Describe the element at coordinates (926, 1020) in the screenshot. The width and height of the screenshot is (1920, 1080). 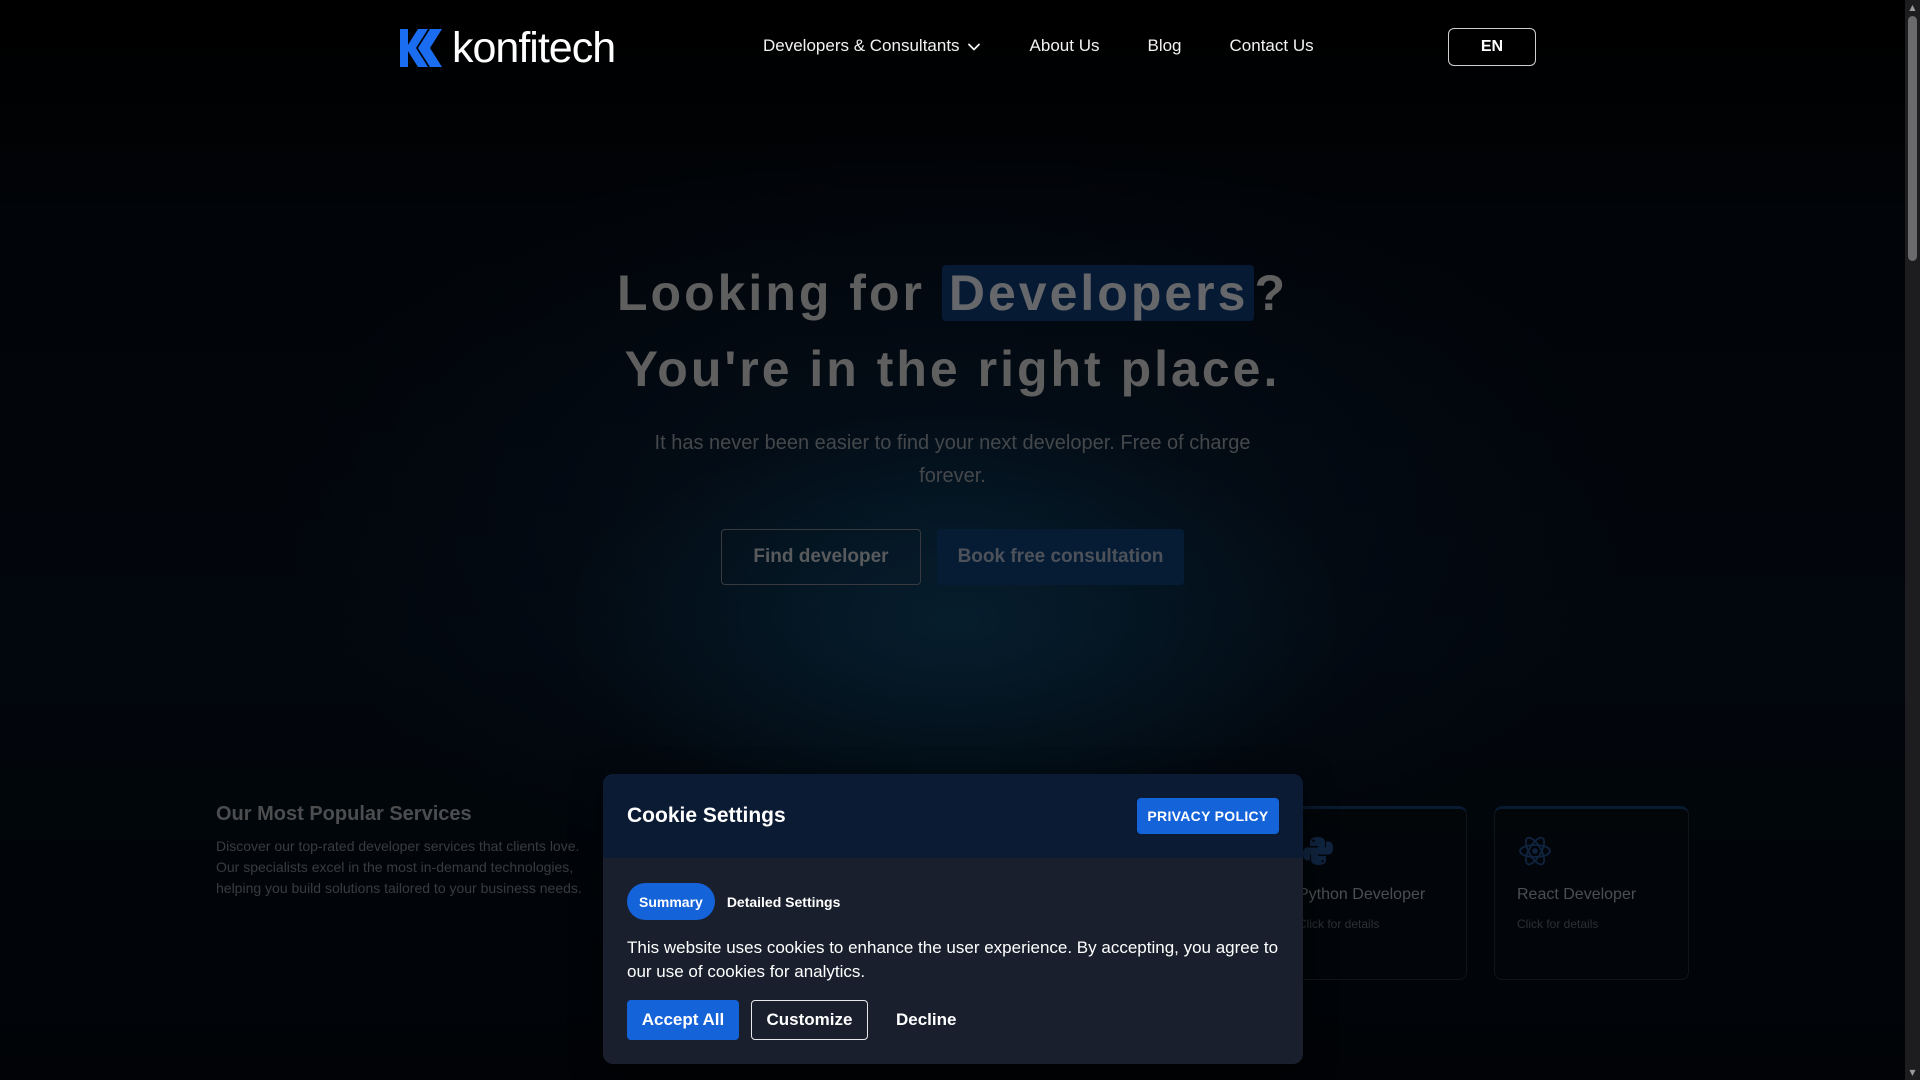
I see `decline-button: Decline` at that location.